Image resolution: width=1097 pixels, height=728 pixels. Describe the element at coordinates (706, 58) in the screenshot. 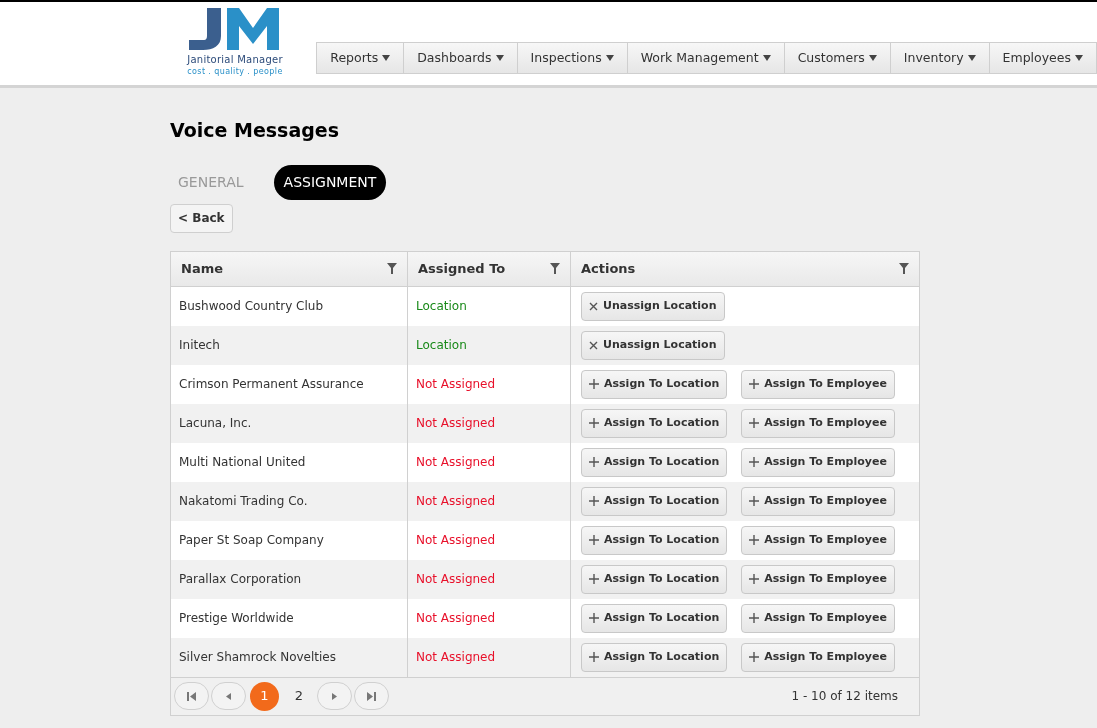

I see `nav-menu-item: Work Management` at that location.